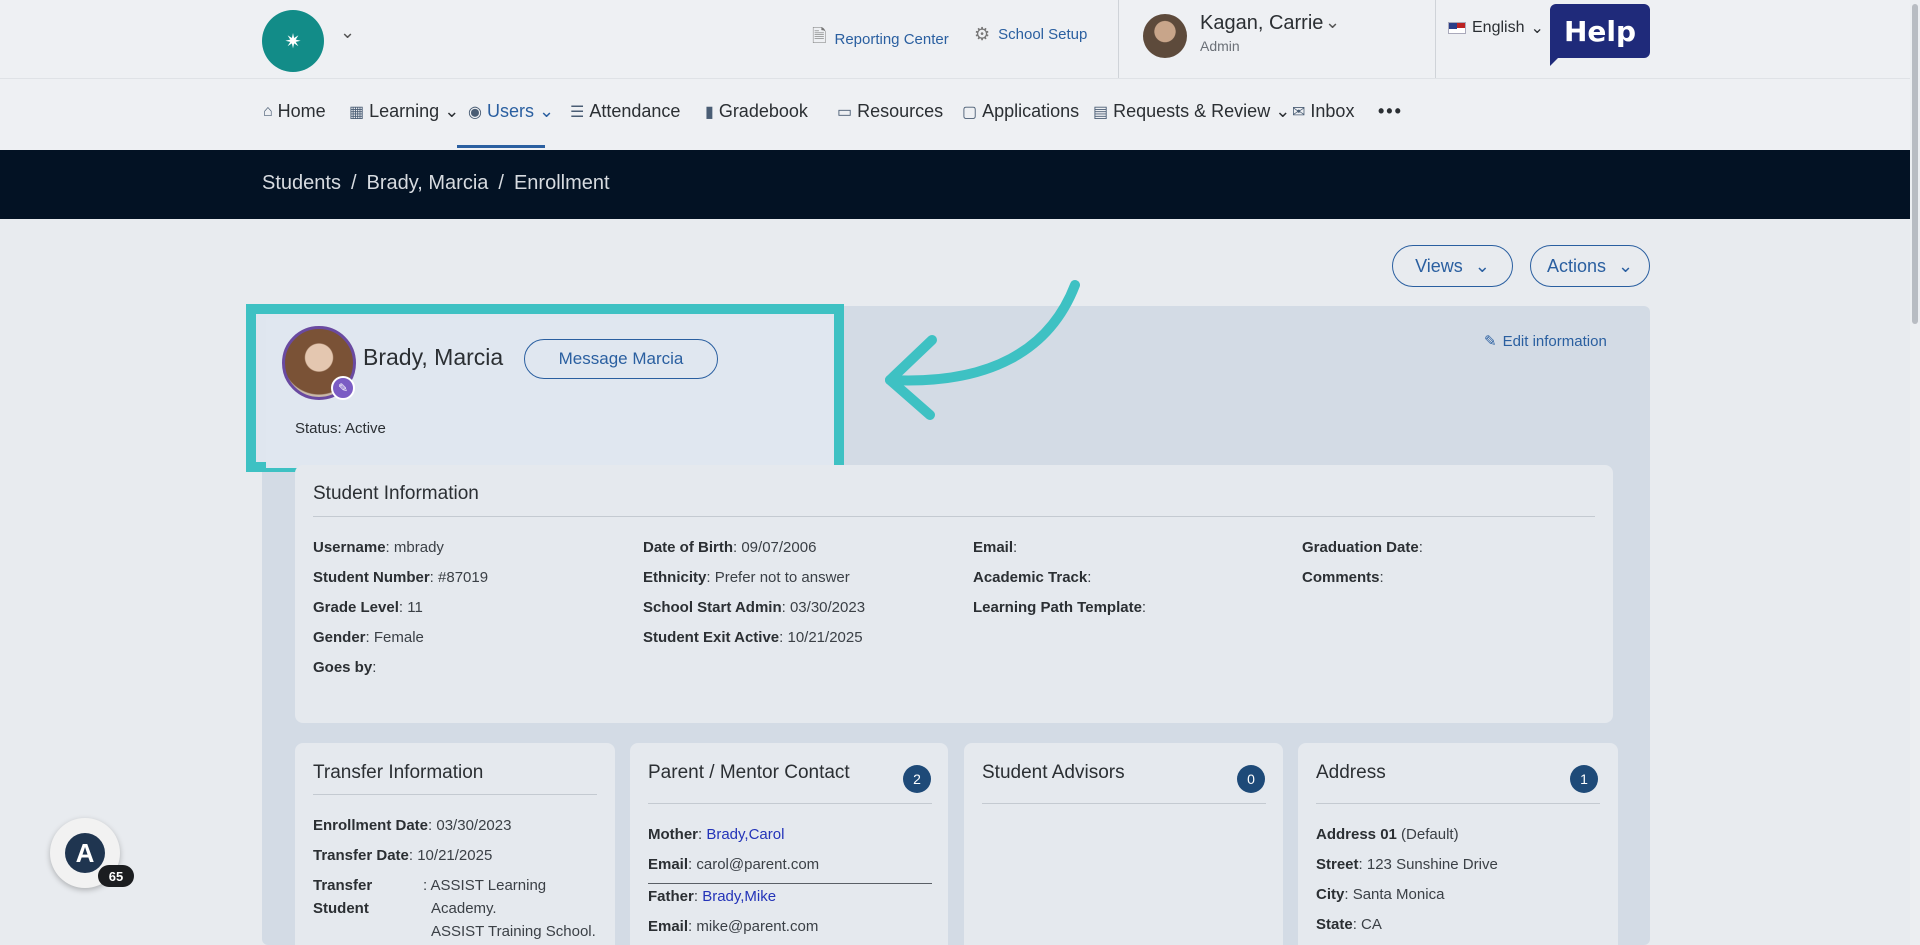 The height and width of the screenshot is (945, 1920). Describe the element at coordinates (1031, 111) in the screenshot. I see `nav-label: Applications` at that location.